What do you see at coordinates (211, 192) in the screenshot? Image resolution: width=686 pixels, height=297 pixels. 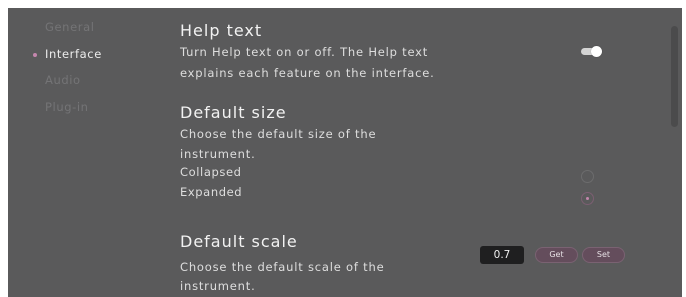 I see `size-option-expanded-label: Expanded` at bounding box center [211, 192].